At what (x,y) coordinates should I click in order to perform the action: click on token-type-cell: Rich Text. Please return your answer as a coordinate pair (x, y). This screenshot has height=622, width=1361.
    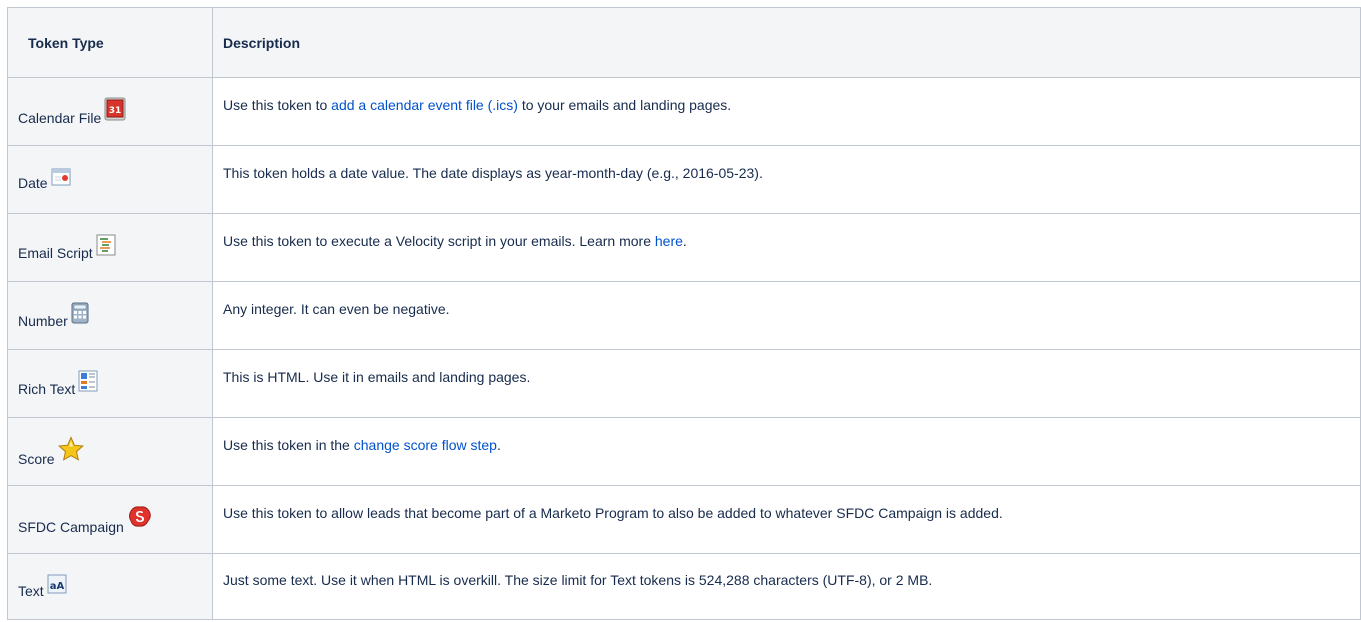
    Looking at the image, I should click on (110, 383).